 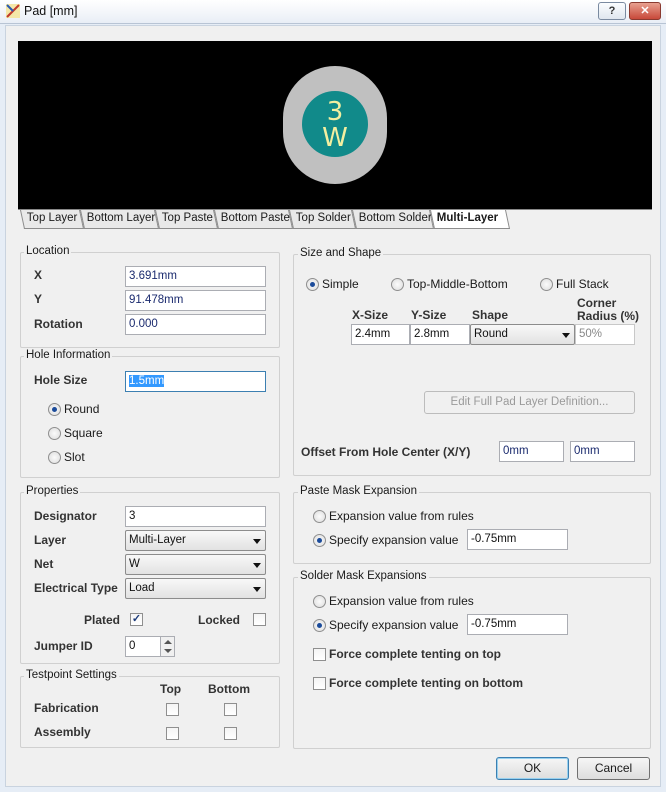 What do you see at coordinates (319, 654) in the screenshot?
I see `tent-top-checkbox` at bounding box center [319, 654].